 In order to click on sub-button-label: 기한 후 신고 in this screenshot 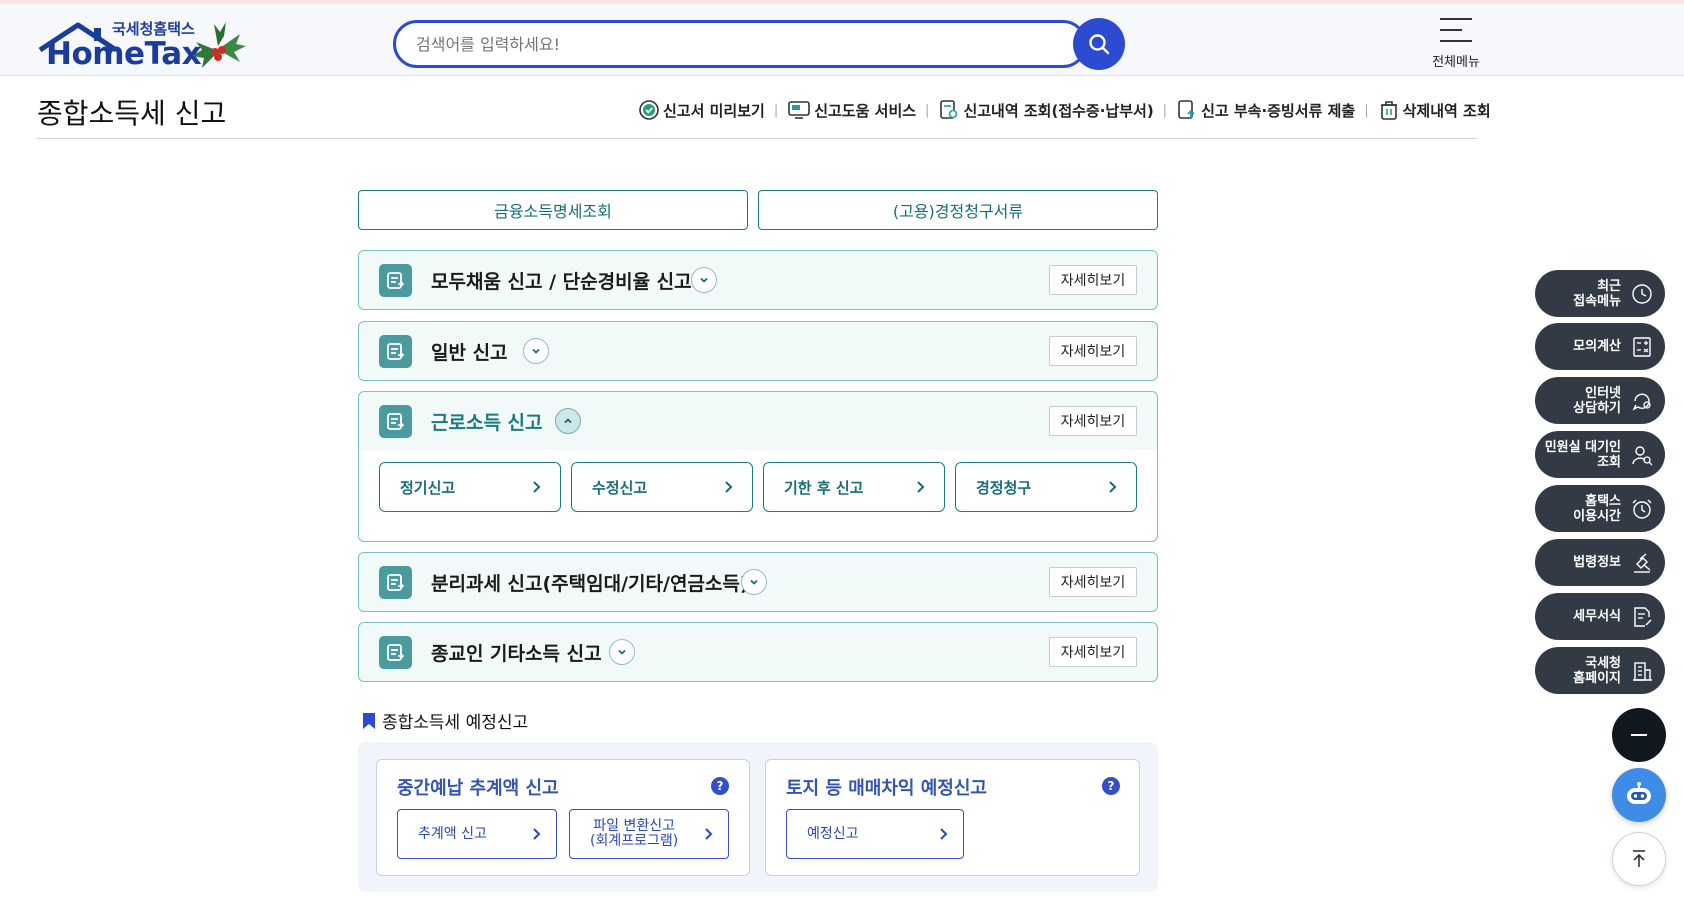, I will do `click(824, 487)`.